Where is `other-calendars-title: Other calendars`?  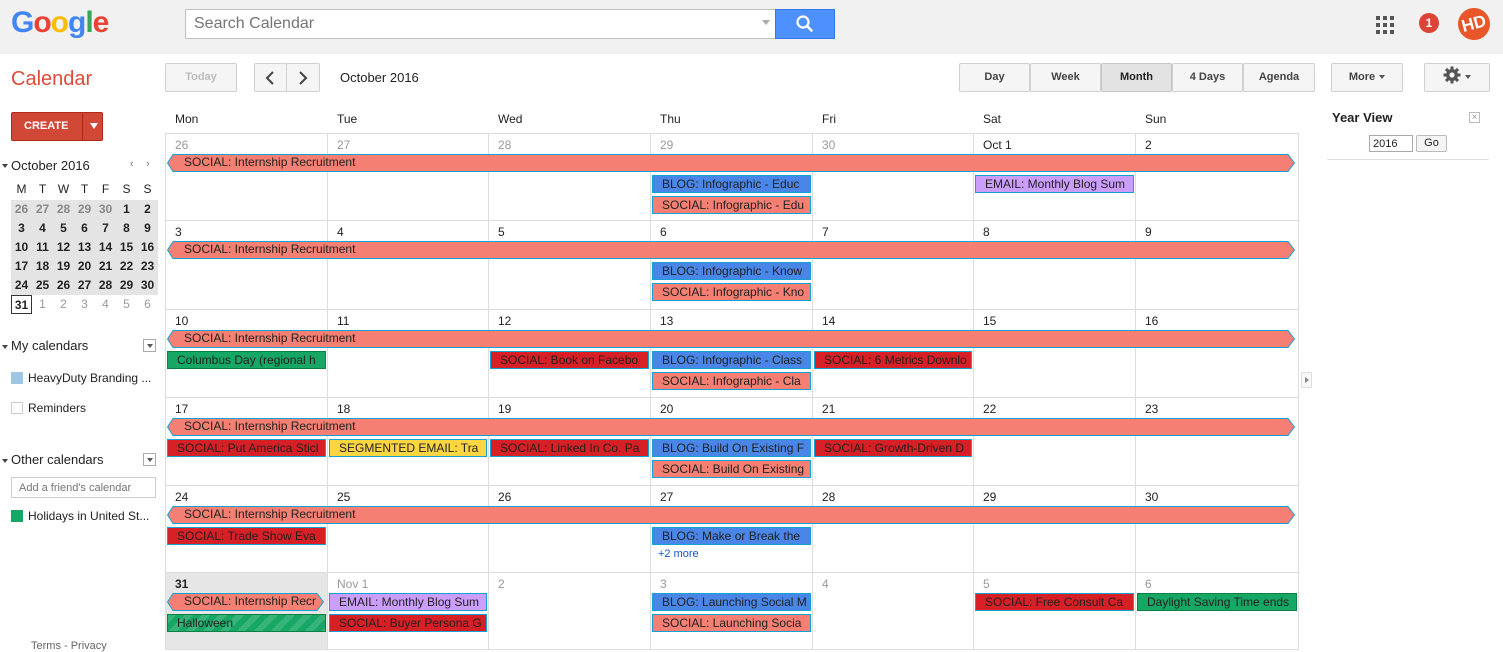 other-calendars-title: Other calendars is located at coordinates (57, 459).